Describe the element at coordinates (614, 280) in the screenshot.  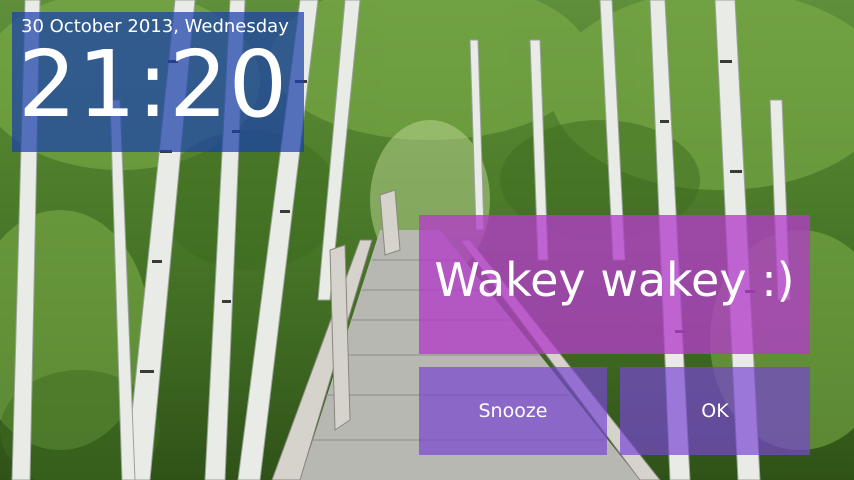
I see `alarm-message: Wakey wakey :)` at that location.